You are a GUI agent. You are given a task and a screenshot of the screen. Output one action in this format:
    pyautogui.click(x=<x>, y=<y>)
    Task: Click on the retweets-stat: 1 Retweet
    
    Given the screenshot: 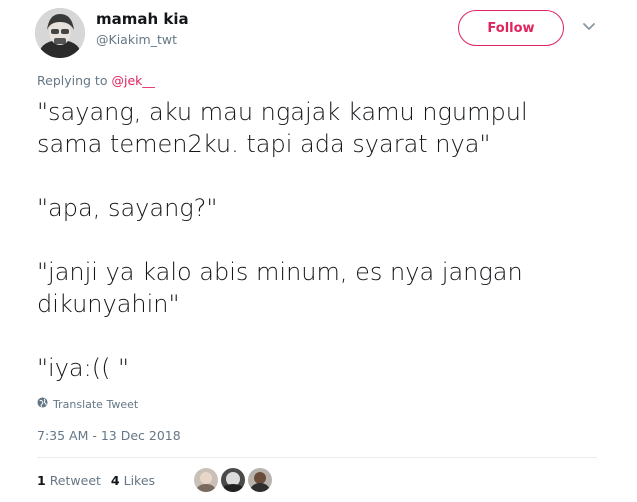 What is the action you would take?
    pyautogui.click(x=69, y=480)
    